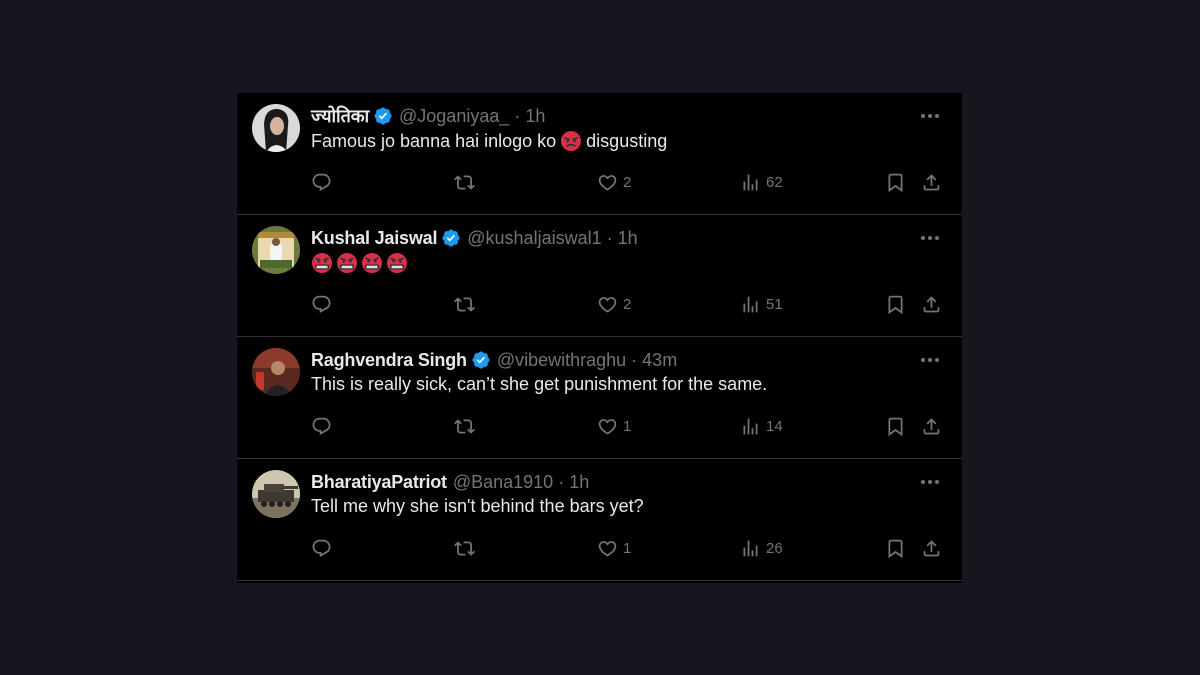 The image size is (1200, 675). Describe the element at coordinates (389, 360) in the screenshot. I see `author-name: Raghvendra Singh` at that location.